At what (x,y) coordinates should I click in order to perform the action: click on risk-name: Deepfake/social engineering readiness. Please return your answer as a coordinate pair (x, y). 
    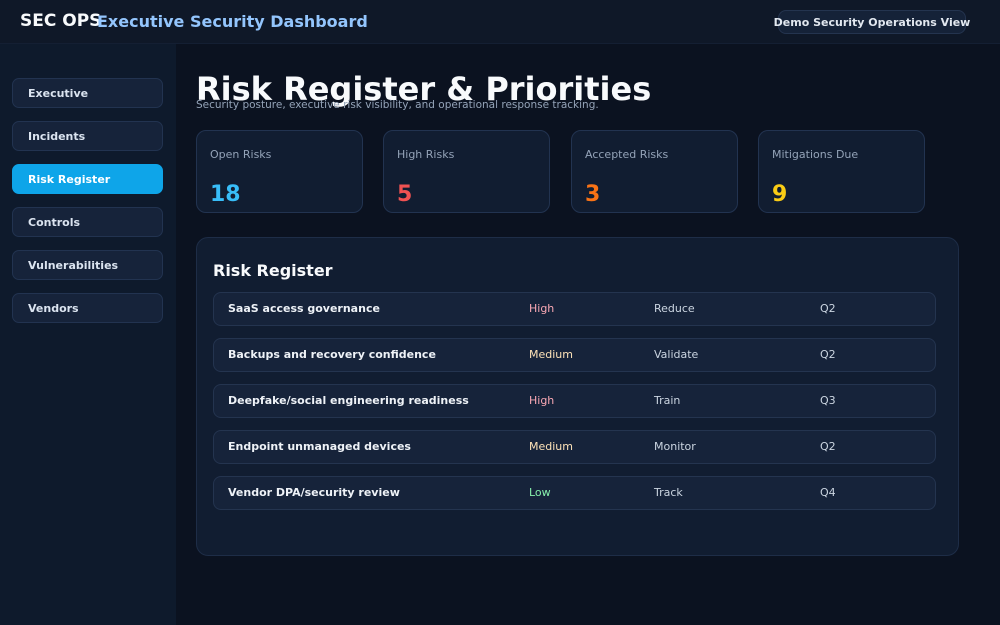
    Looking at the image, I should click on (348, 400).